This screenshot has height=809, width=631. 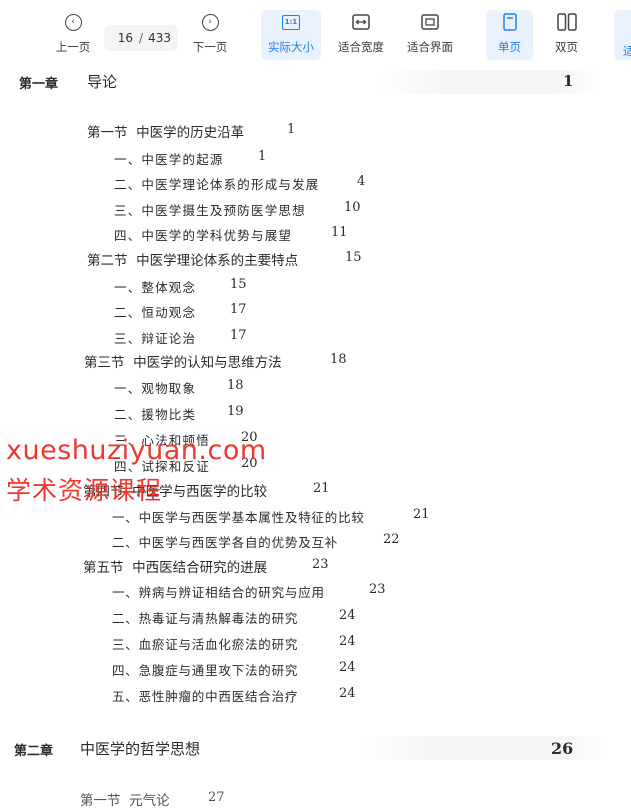 I want to click on section-label: 第二节, so click(x=107, y=261).